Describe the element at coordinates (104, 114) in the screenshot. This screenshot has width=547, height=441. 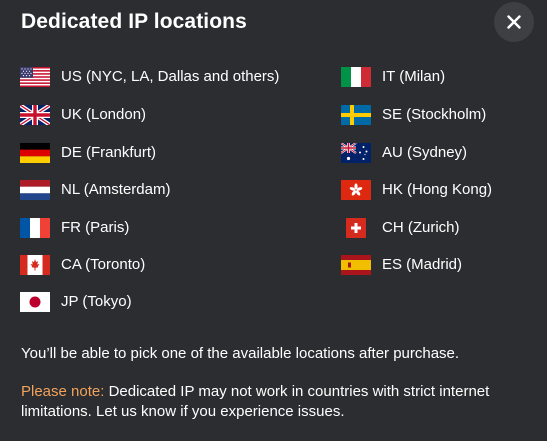
I see `location-label-uk: UK (London)` at that location.